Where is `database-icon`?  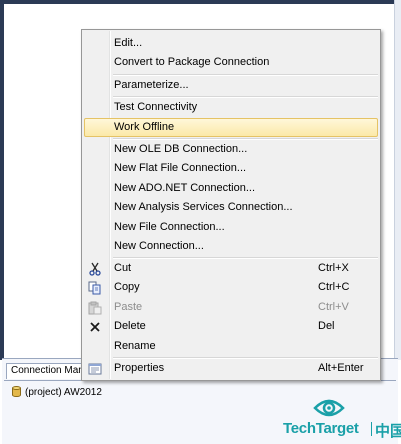
database-icon is located at coordinates (16, 392).